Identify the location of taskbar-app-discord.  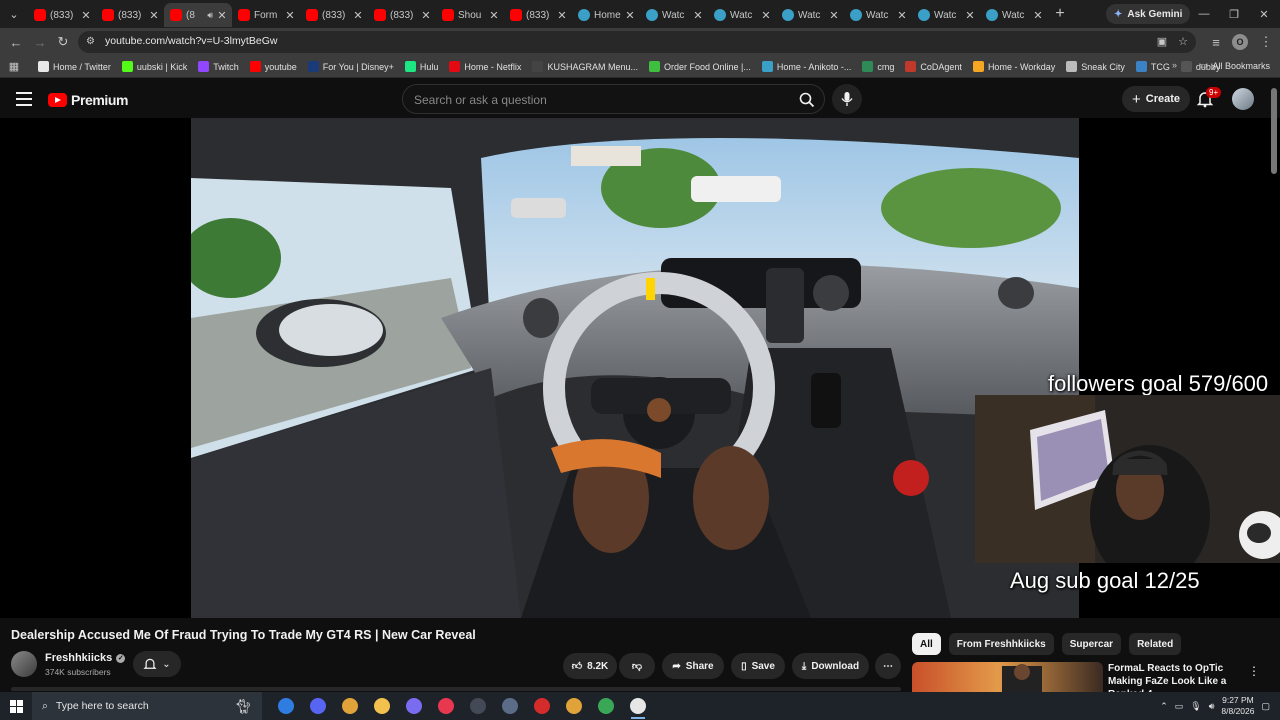
(318, 706).